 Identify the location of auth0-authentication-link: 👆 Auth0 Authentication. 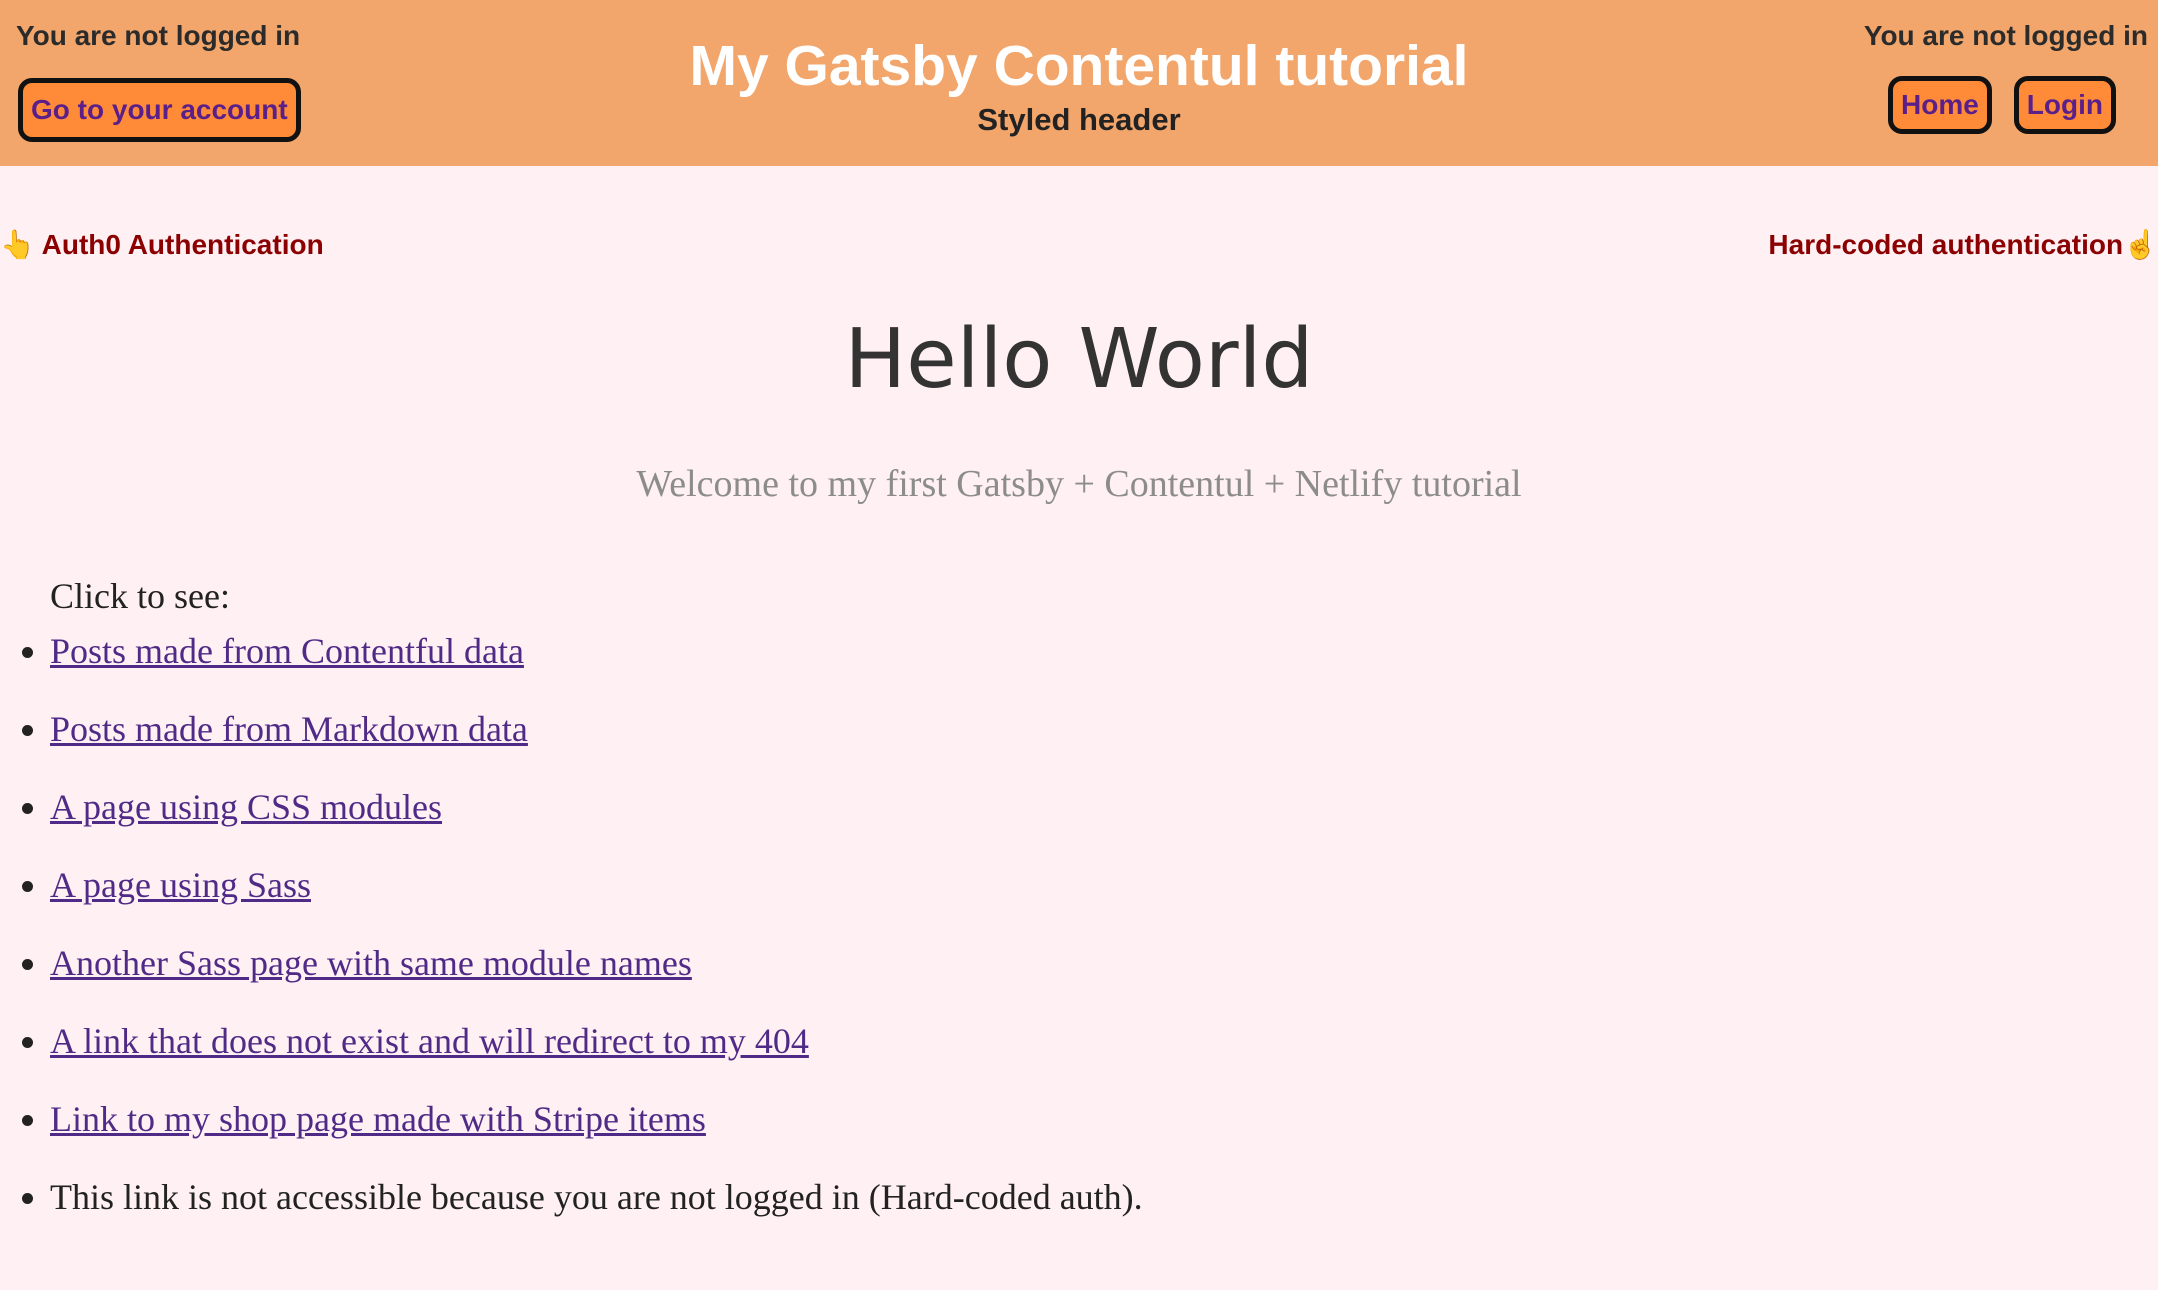
(162, 244).